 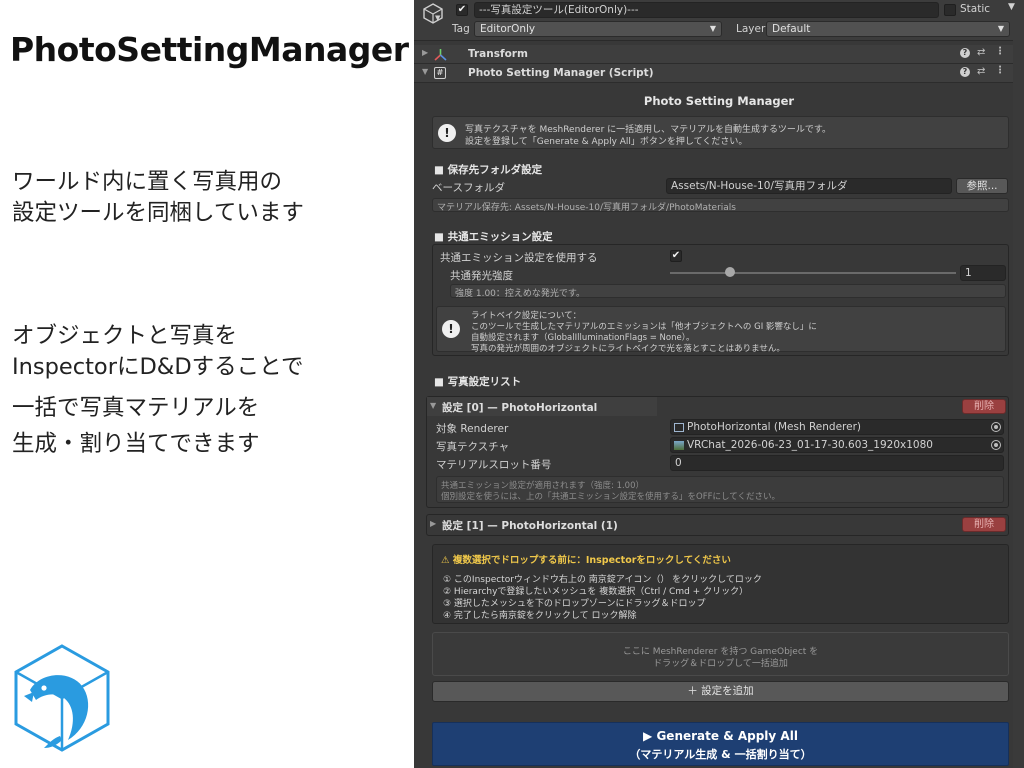 I want to click on tag-value: EditorOnly, so click(x=508, y=29).